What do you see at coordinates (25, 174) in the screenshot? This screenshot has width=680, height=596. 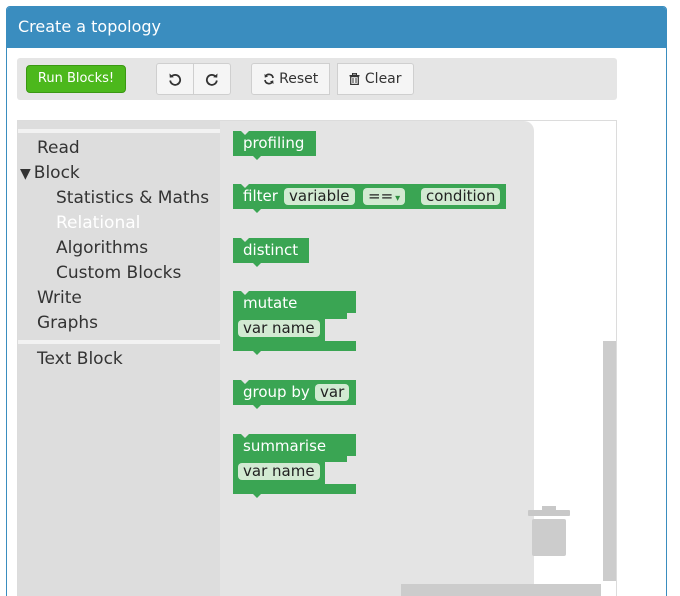 I see `expand-arrow-icon: ▼` at bounding box center [25, 174].